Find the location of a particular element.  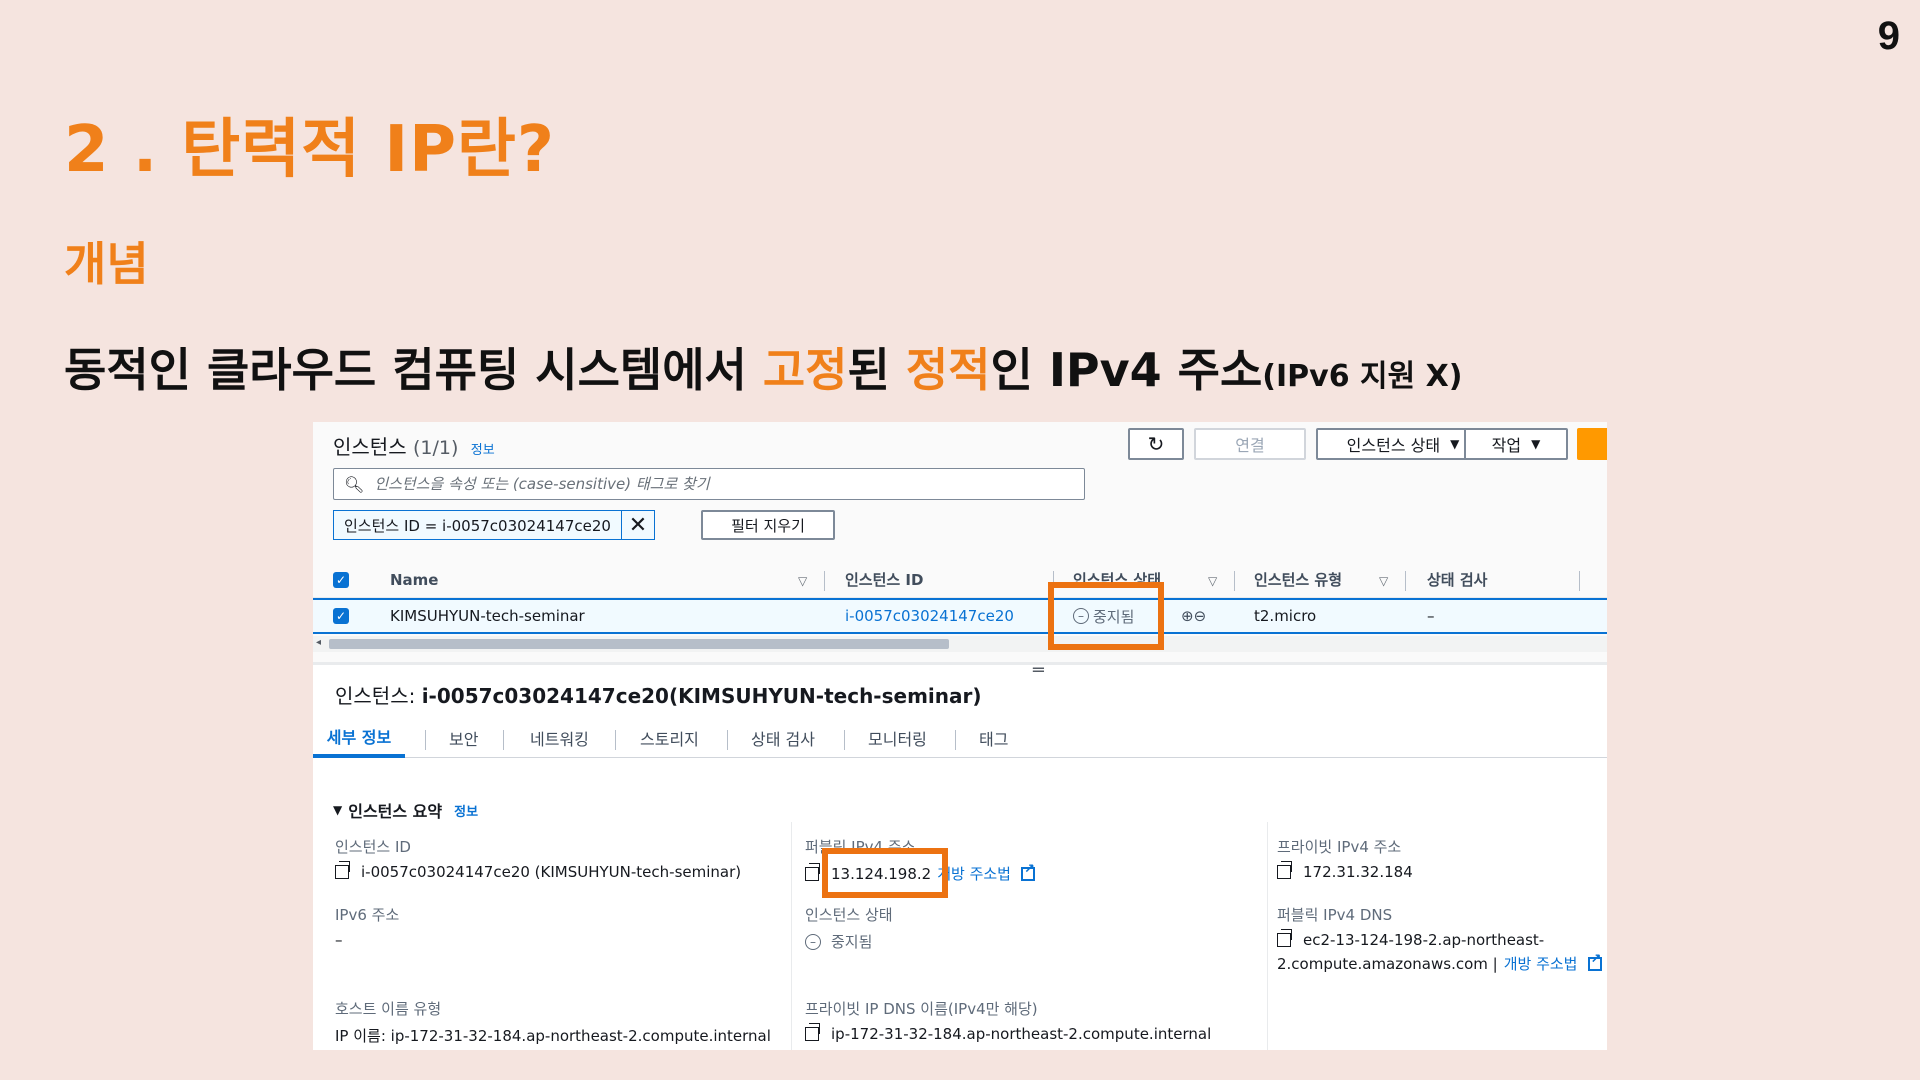

tab-details: 세부 정보 is located at coordinates (359, 738).